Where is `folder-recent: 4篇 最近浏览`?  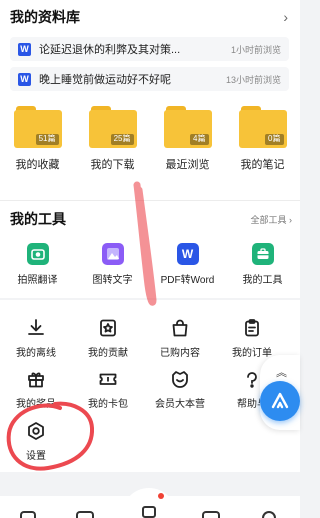
folder-recent: 4篇 最近浏览 is located at coordinates (187, 144).